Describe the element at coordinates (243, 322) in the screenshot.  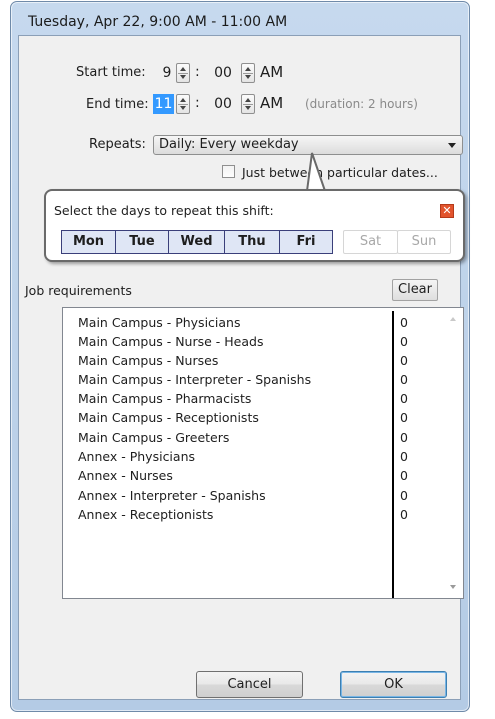
I see `list-item: Main Campus - Physicians 0` at that location.